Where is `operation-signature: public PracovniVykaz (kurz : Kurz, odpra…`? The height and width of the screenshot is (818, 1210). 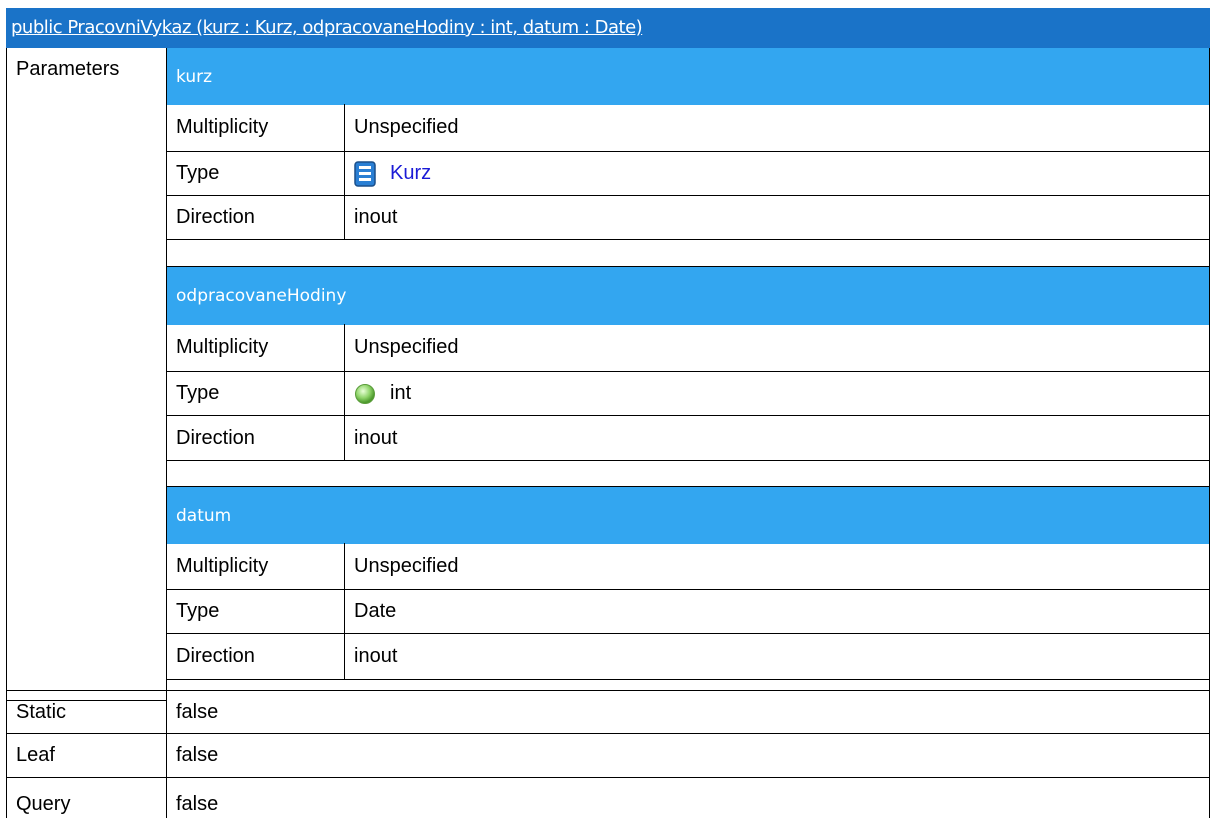
operation-signature: public PracovniVykaz (kurz : Kurz, odpra… is located at coordinates (327, 27).